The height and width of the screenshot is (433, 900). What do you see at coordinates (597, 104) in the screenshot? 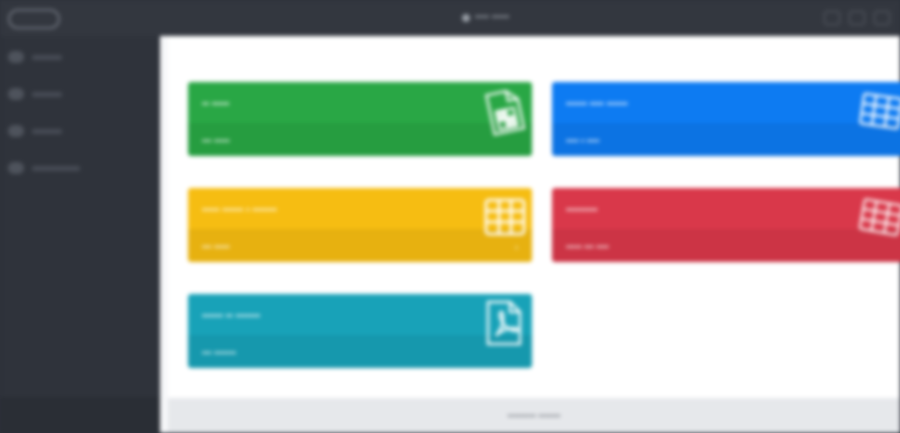
I see `card-title: •••••• •••• ••••••` at bounding box center [597, 104].